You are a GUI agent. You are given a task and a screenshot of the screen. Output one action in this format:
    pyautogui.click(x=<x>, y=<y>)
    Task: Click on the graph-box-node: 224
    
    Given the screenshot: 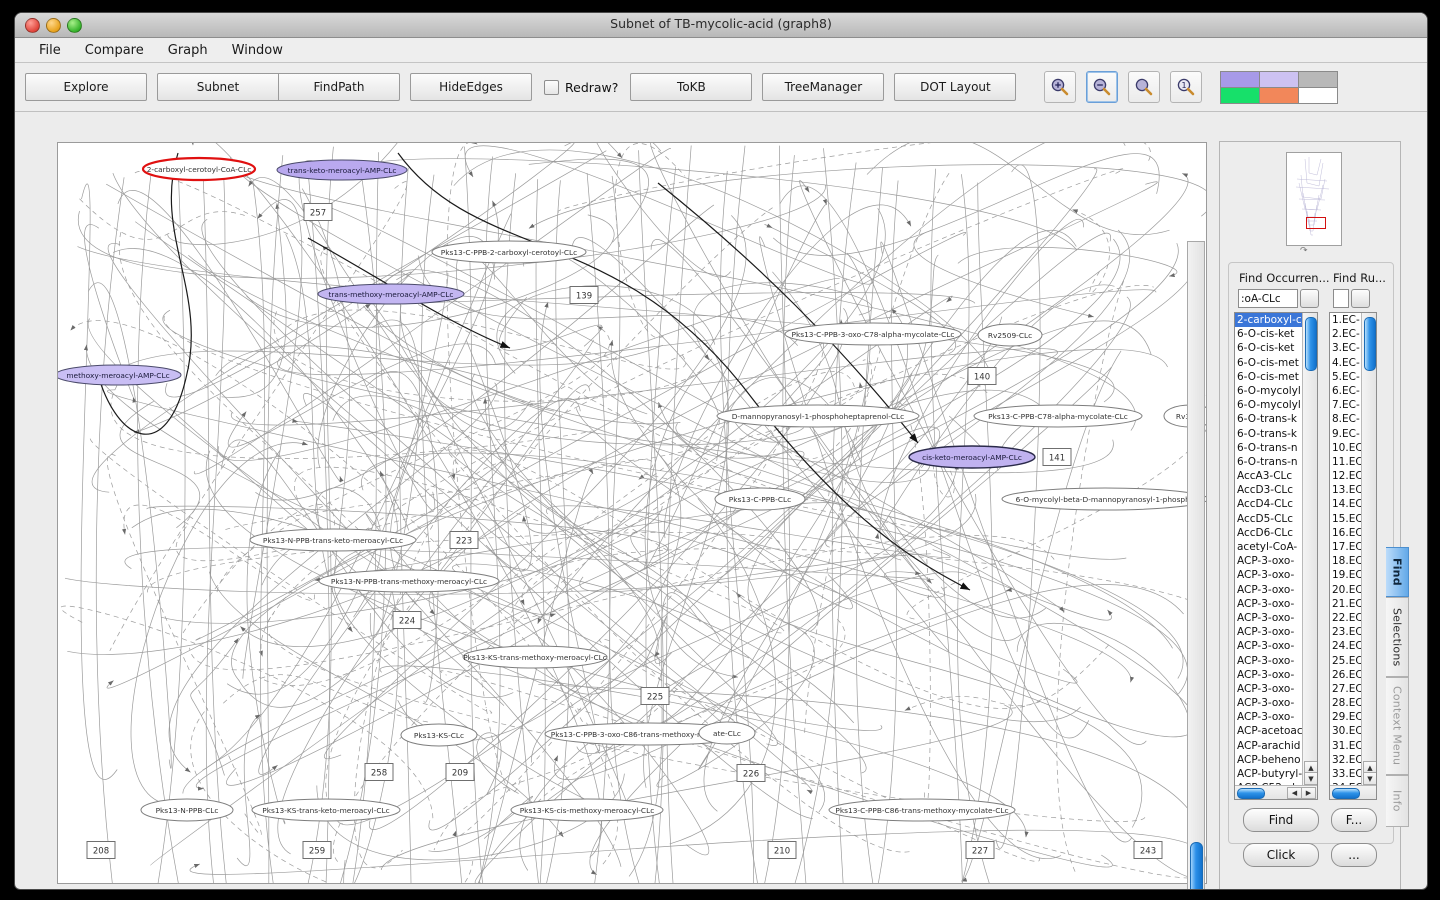 What is the action you would take?
    pyautogui.click(x=407, y=620)
    